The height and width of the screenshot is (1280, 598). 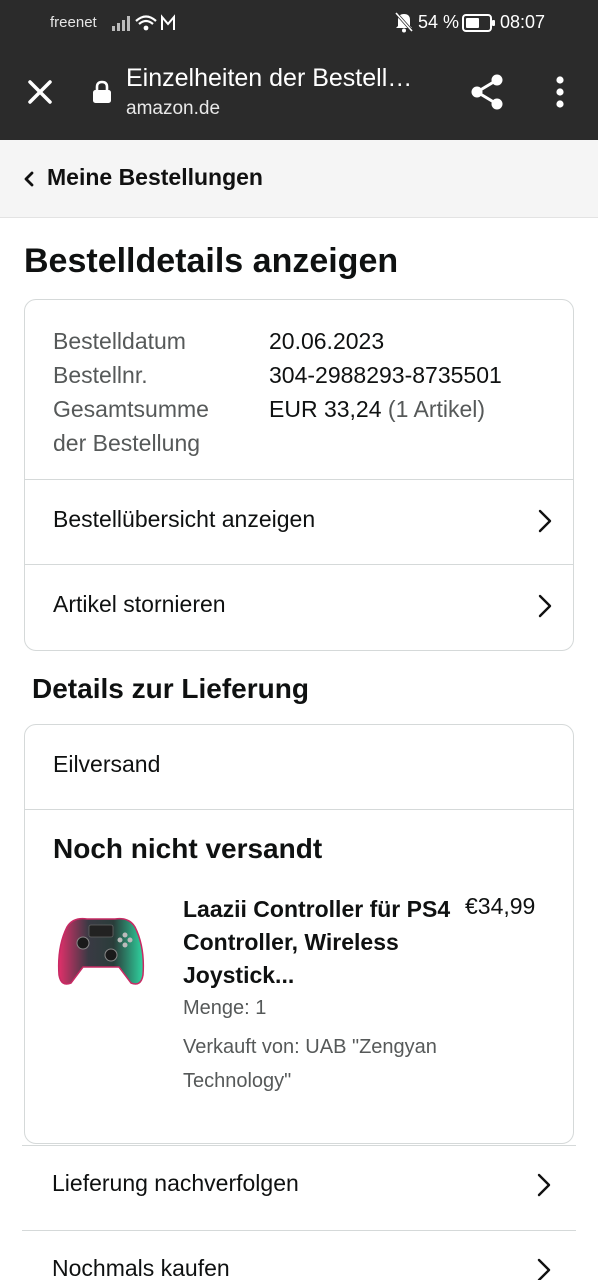 What do you see at coordinates (139, 604) in the screenshot?
I see `cancel-items-label: Artikel stornieren` at bounding box center [139, 604].